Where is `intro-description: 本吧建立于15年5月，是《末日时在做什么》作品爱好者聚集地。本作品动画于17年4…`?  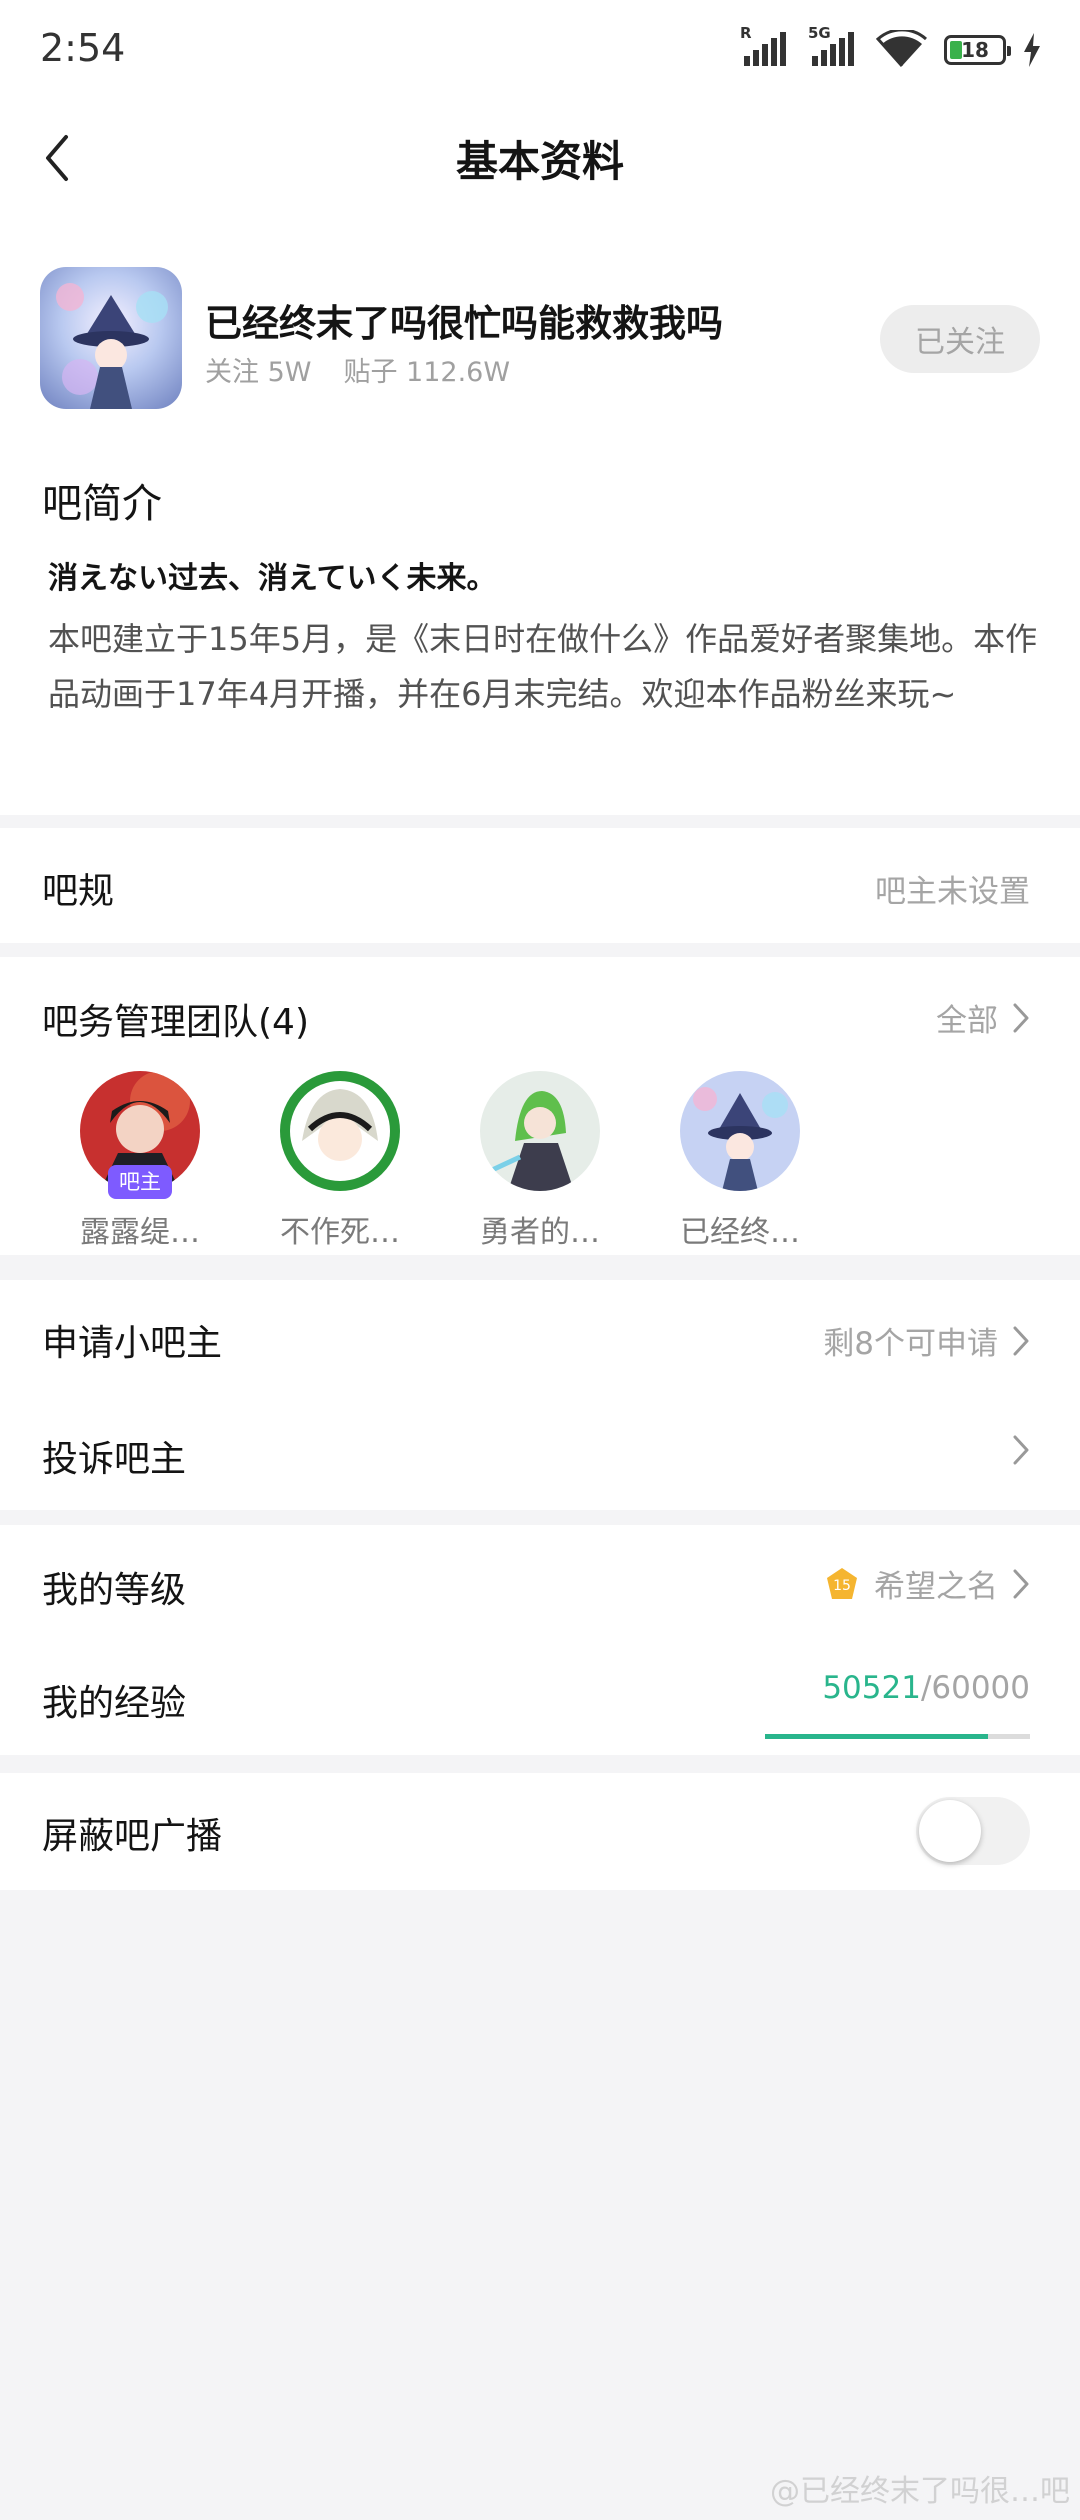 intro-description: 本吧建立于15年5月，是《末日时在做什么》作品爱好者聚集地。本作品动画于17年4… is located at coordinates (543, 666).